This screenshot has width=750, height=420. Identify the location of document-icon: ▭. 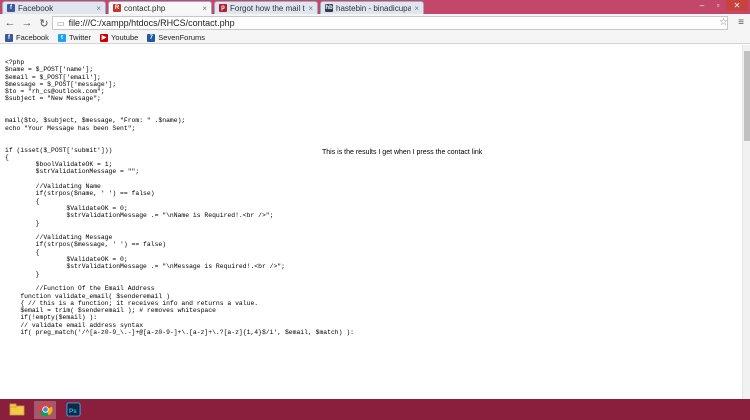
(61, 23).